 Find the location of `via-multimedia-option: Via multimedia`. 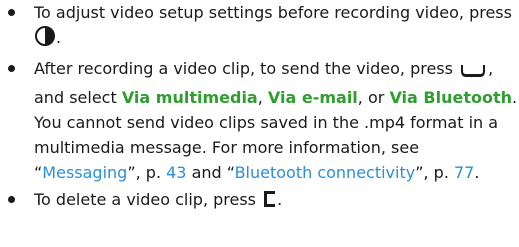

via-multimedia-option: Via multimedia is located at coordinates (189, 97).